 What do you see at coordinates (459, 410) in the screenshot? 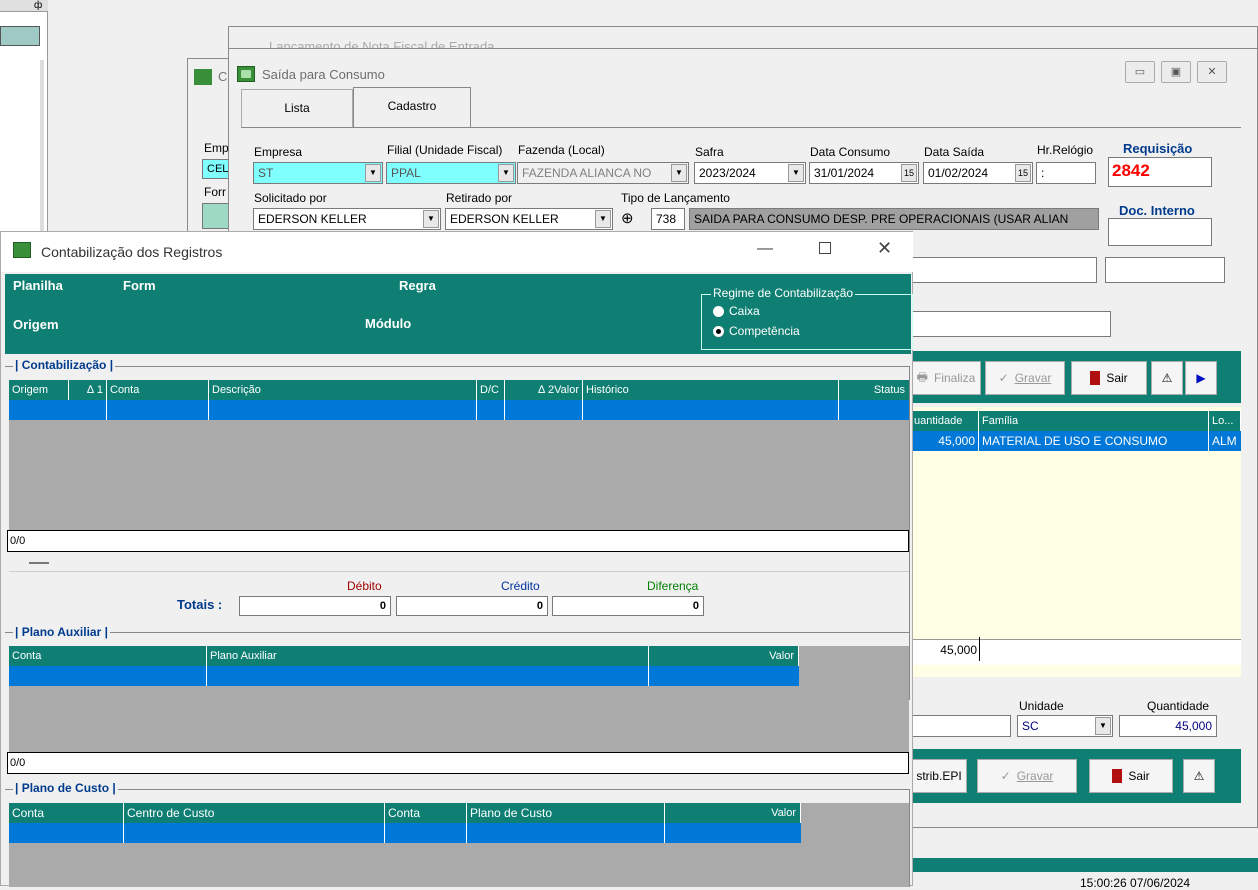
I see `grid1-row` at bounding box center [459, 410].